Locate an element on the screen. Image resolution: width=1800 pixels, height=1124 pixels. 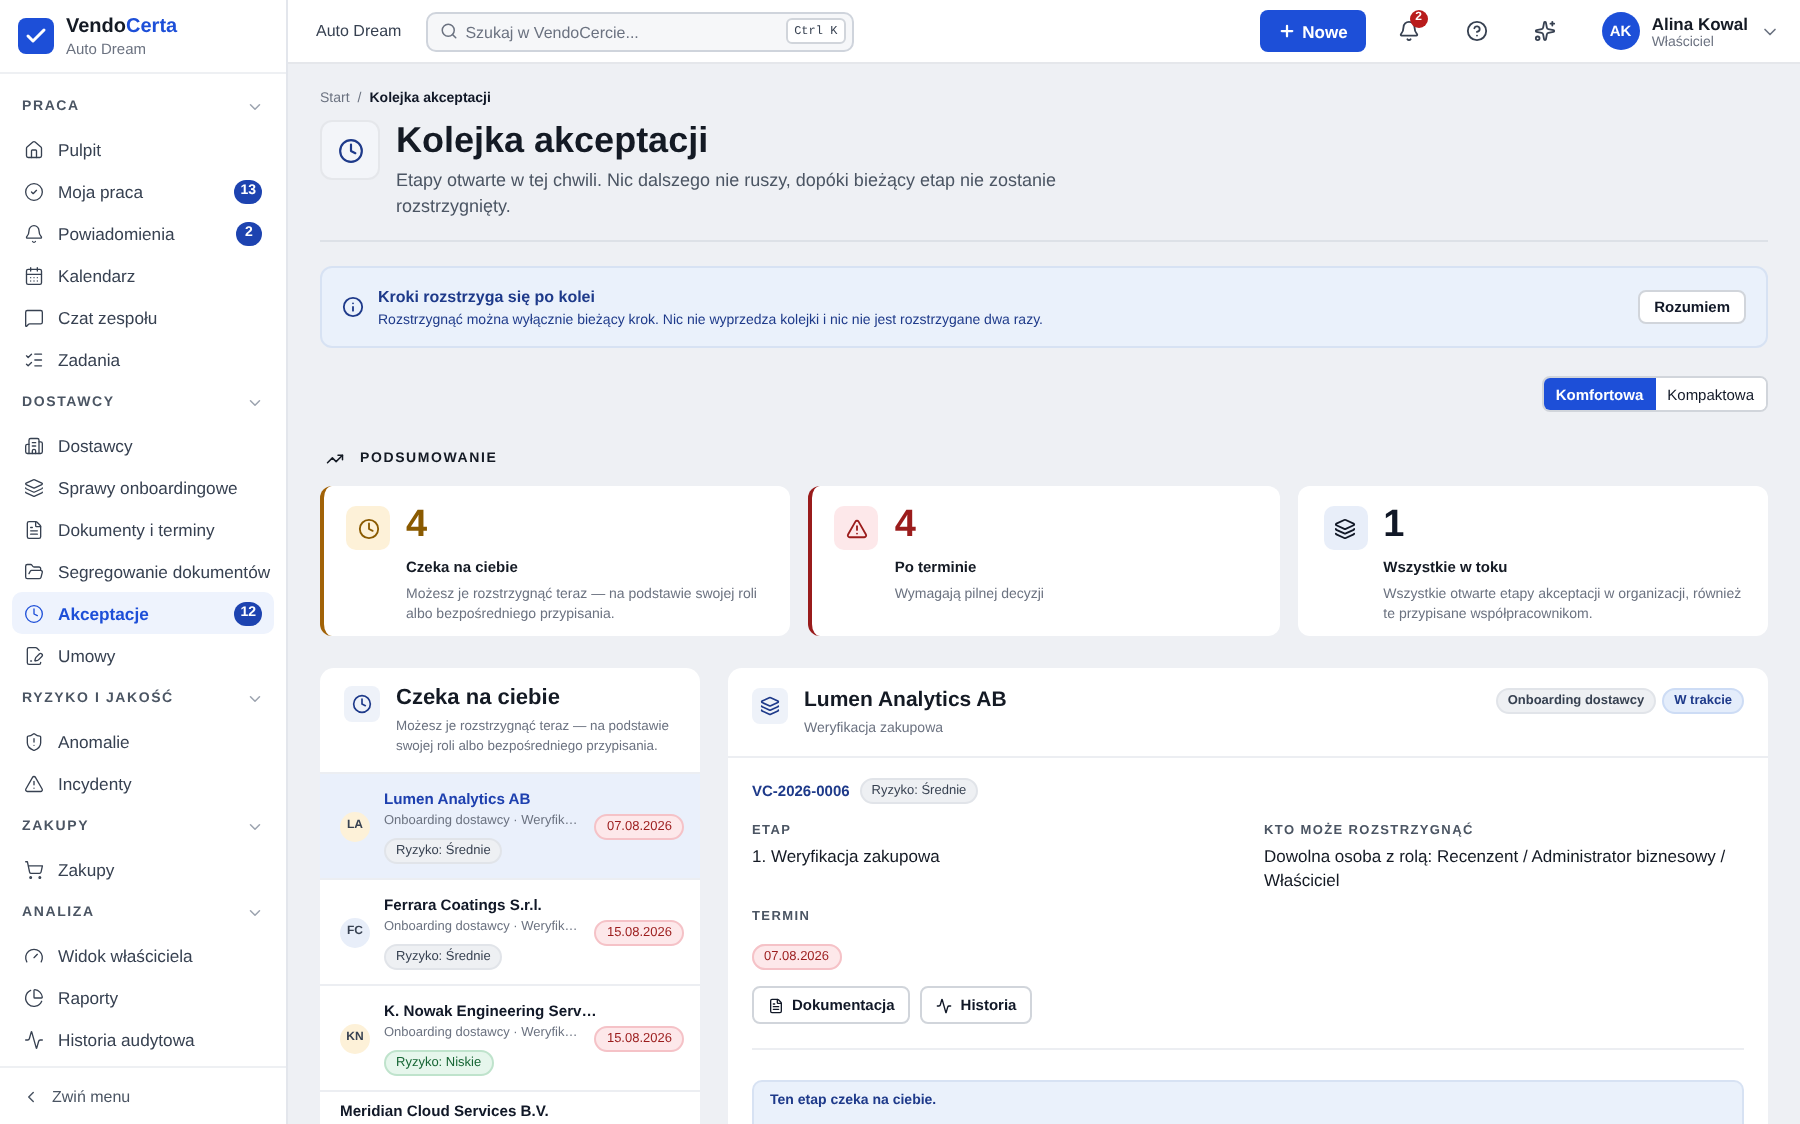
user-name: Alina Kowal is located at coordinates (1699, 24).